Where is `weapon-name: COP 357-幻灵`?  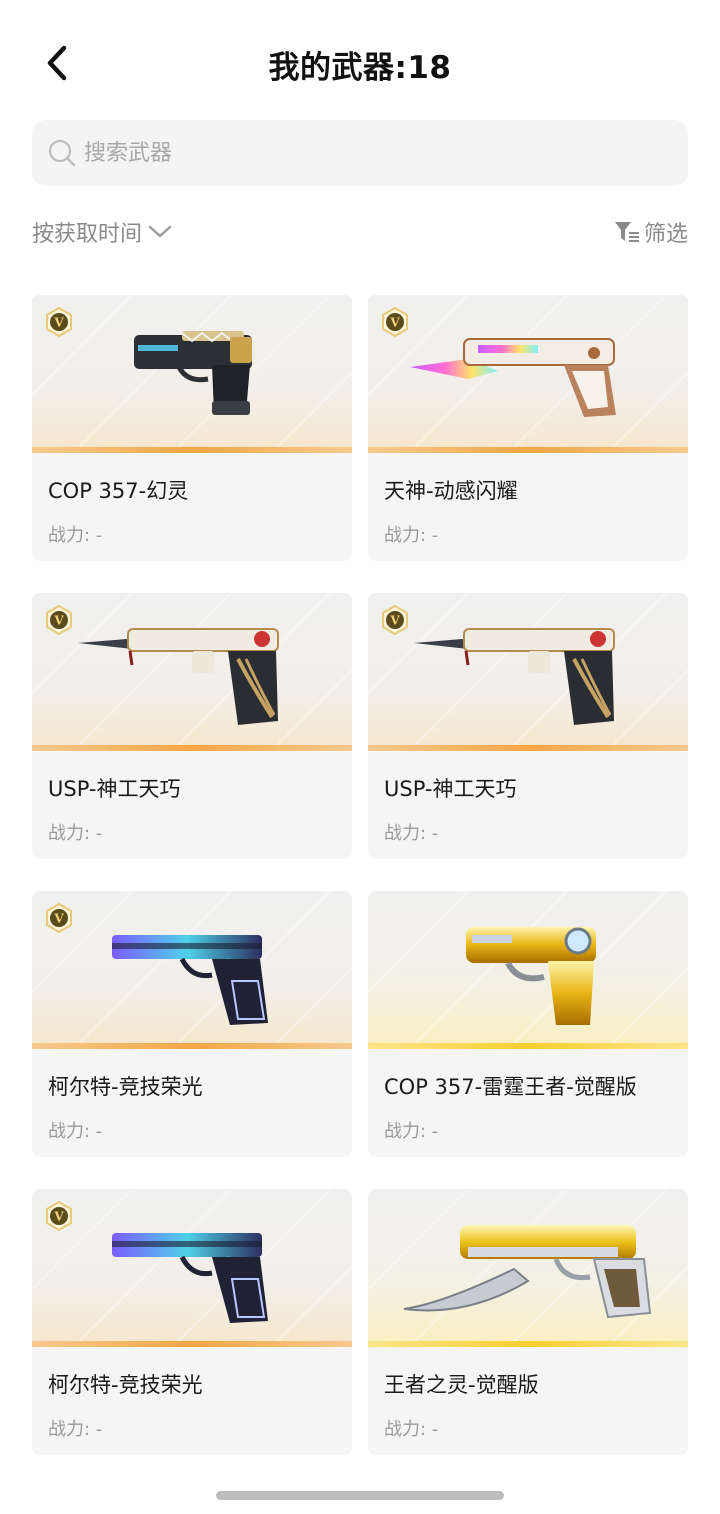 weapon-name: COP 357-幻灵 is located at coordinates (118, 491).